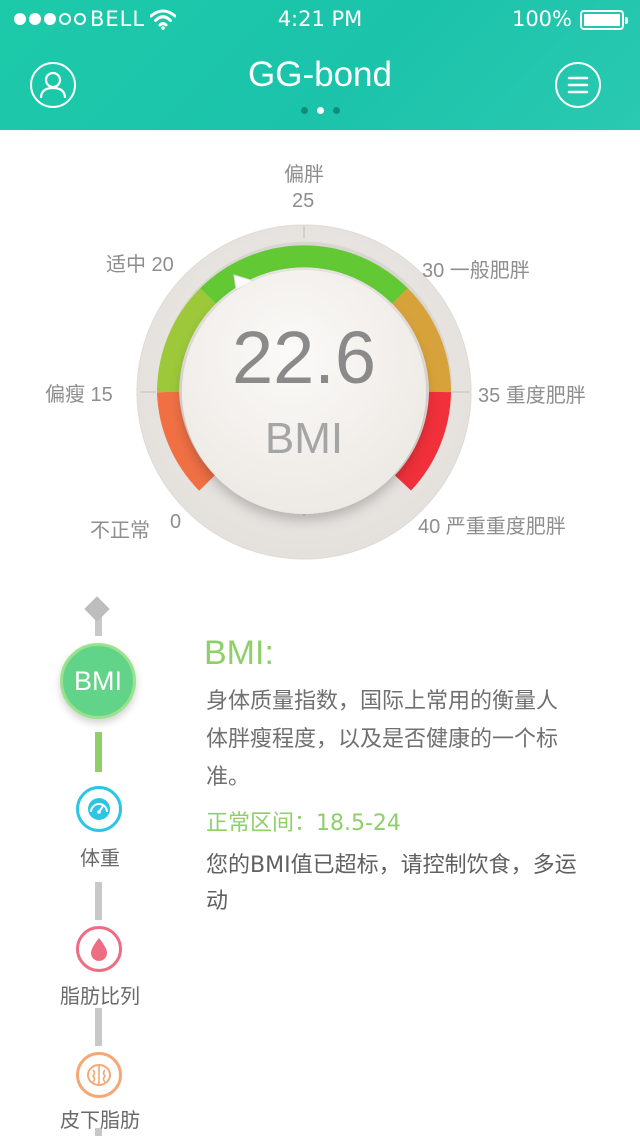  I want to click on page-dot-active, so click(320, 110).